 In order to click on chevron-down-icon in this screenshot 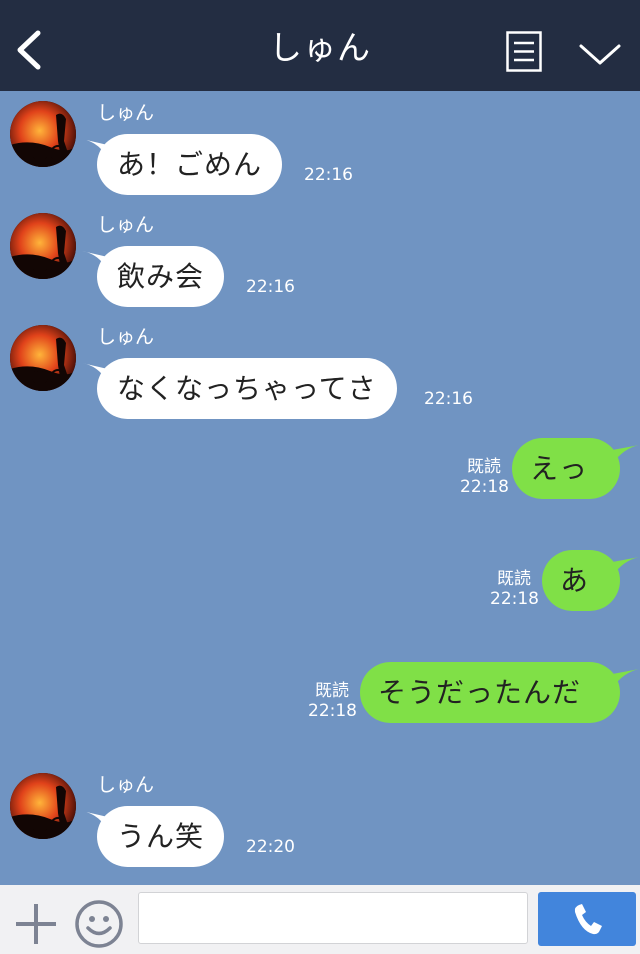, I will do `click(600, 54)`.